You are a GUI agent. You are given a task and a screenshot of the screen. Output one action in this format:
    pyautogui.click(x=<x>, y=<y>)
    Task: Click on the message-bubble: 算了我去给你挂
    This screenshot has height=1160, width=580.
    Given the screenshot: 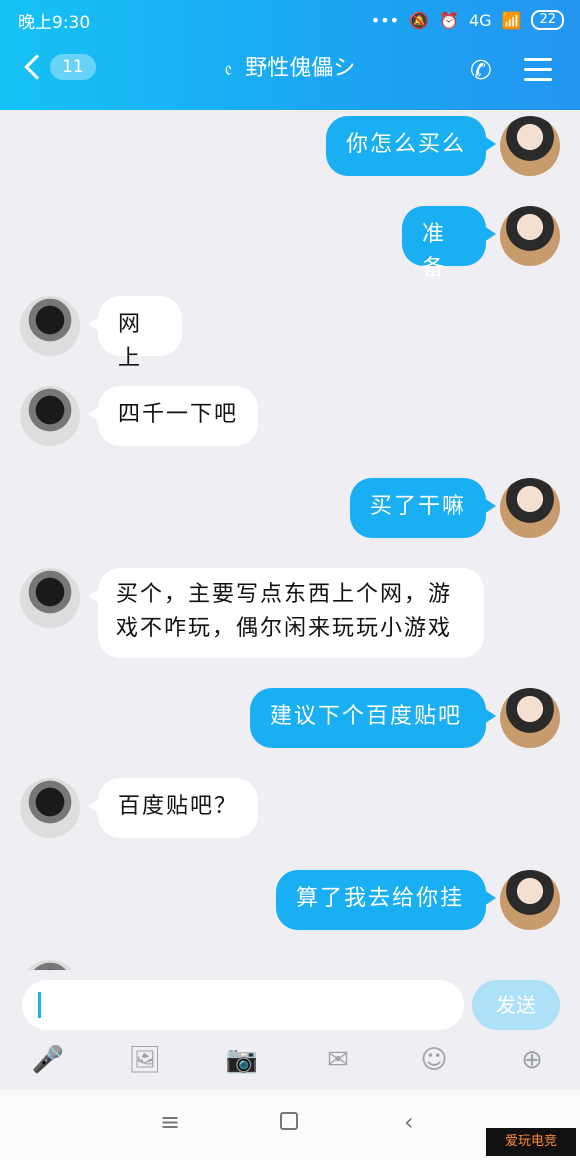 What is the action you would take?
    pyautogui.click(x=386, y=900)
    